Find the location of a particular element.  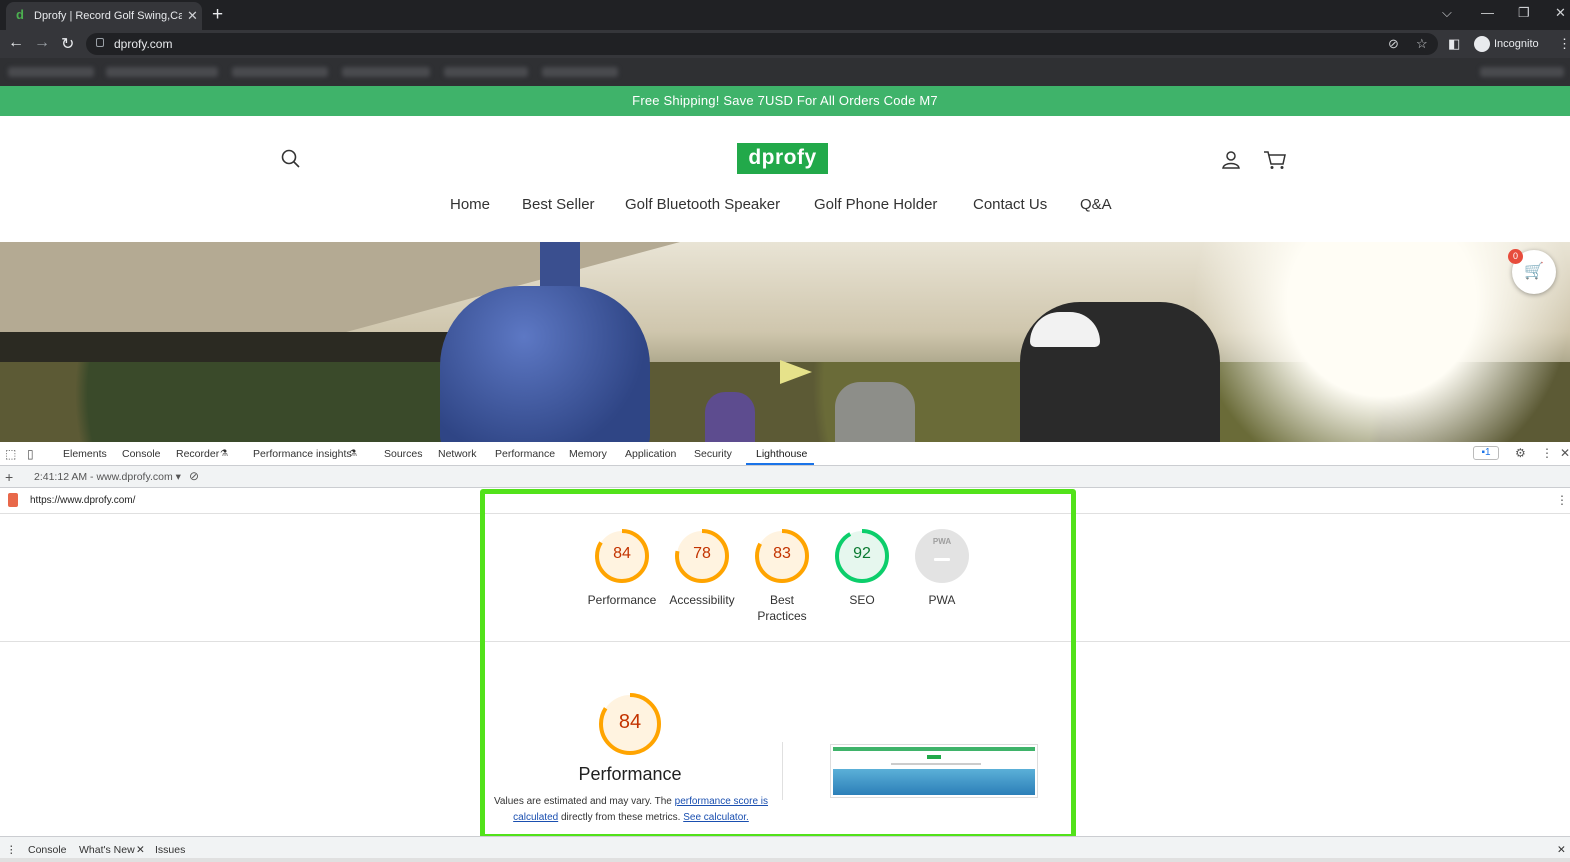

incognito-profile: Incognito is located at coordinates (1506, 44).